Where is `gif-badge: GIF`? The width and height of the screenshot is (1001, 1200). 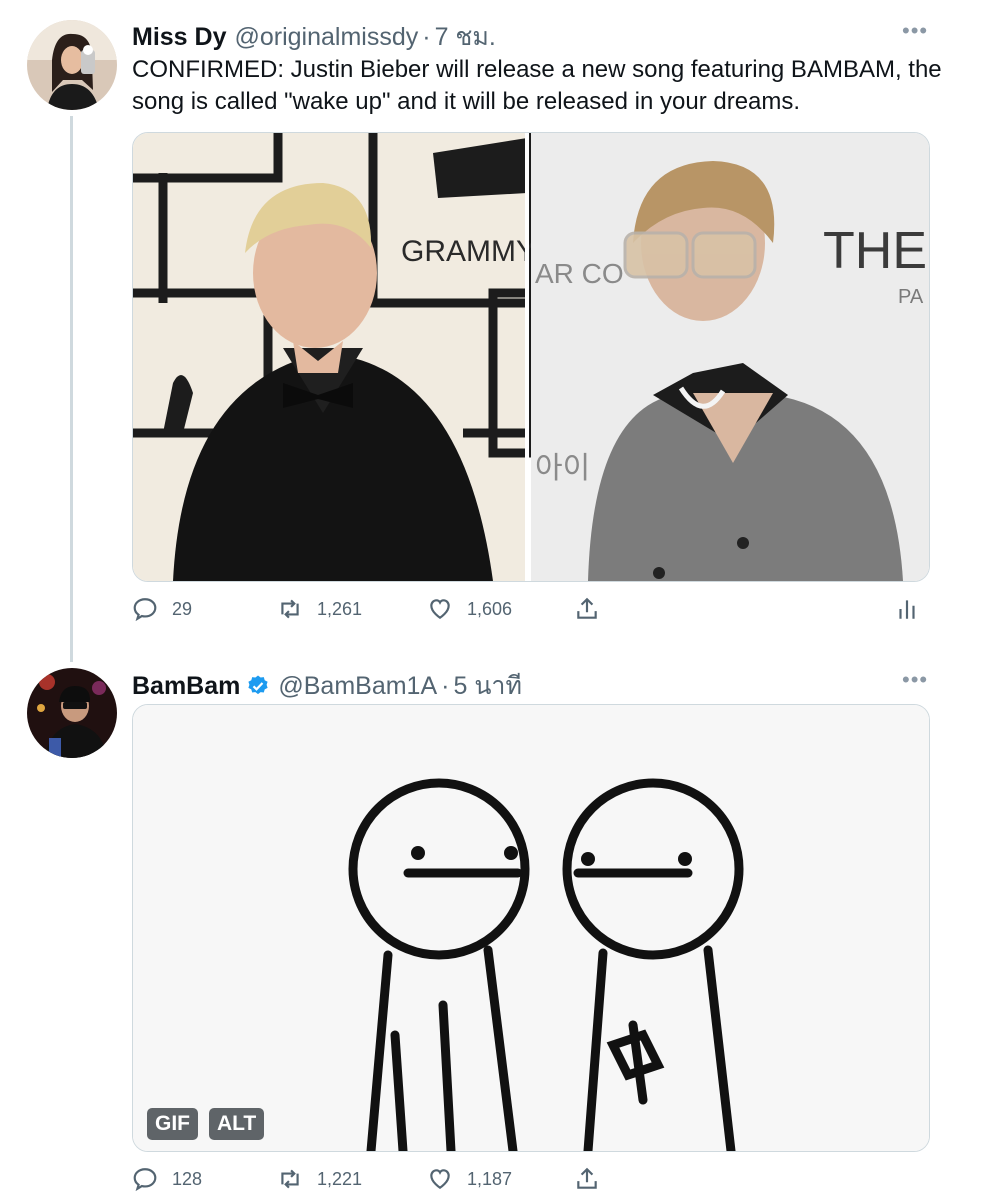
gif-badge: GIF is located at coordinates (172, 1124).